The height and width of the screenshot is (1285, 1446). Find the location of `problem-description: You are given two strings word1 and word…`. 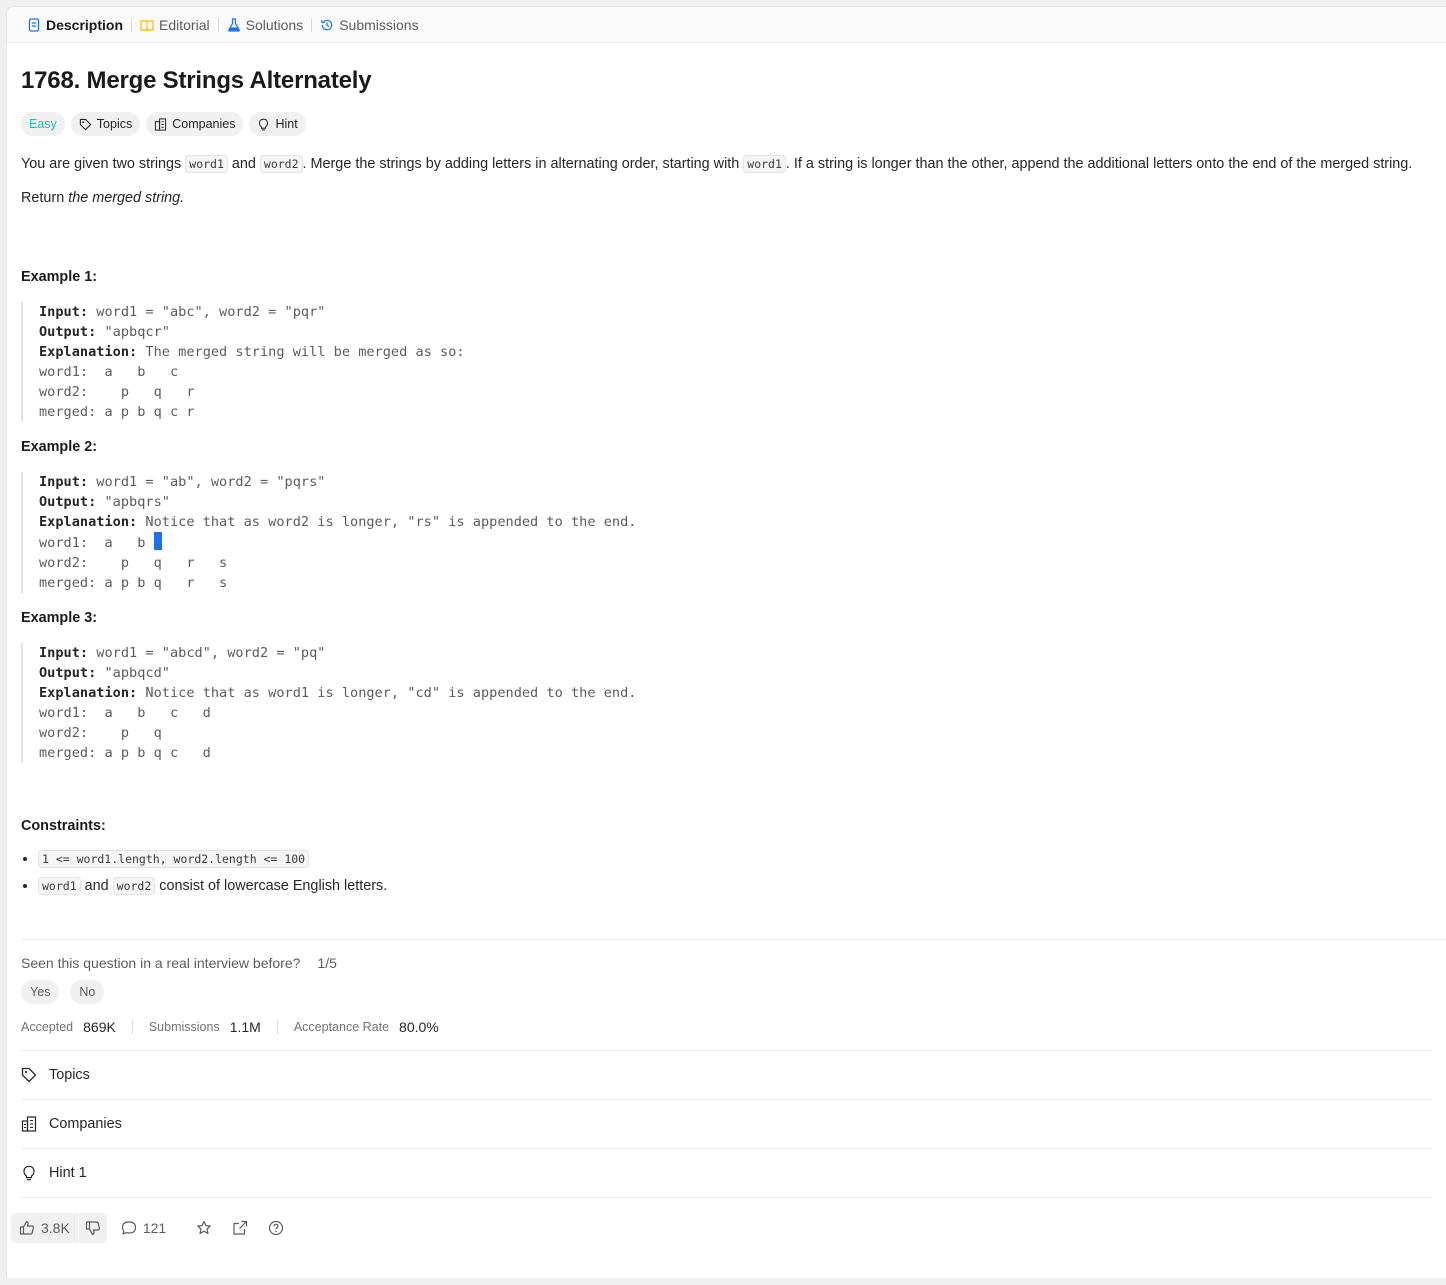

problem-description: You are given two strings word1 and word… is located at coordinates (726, 164).